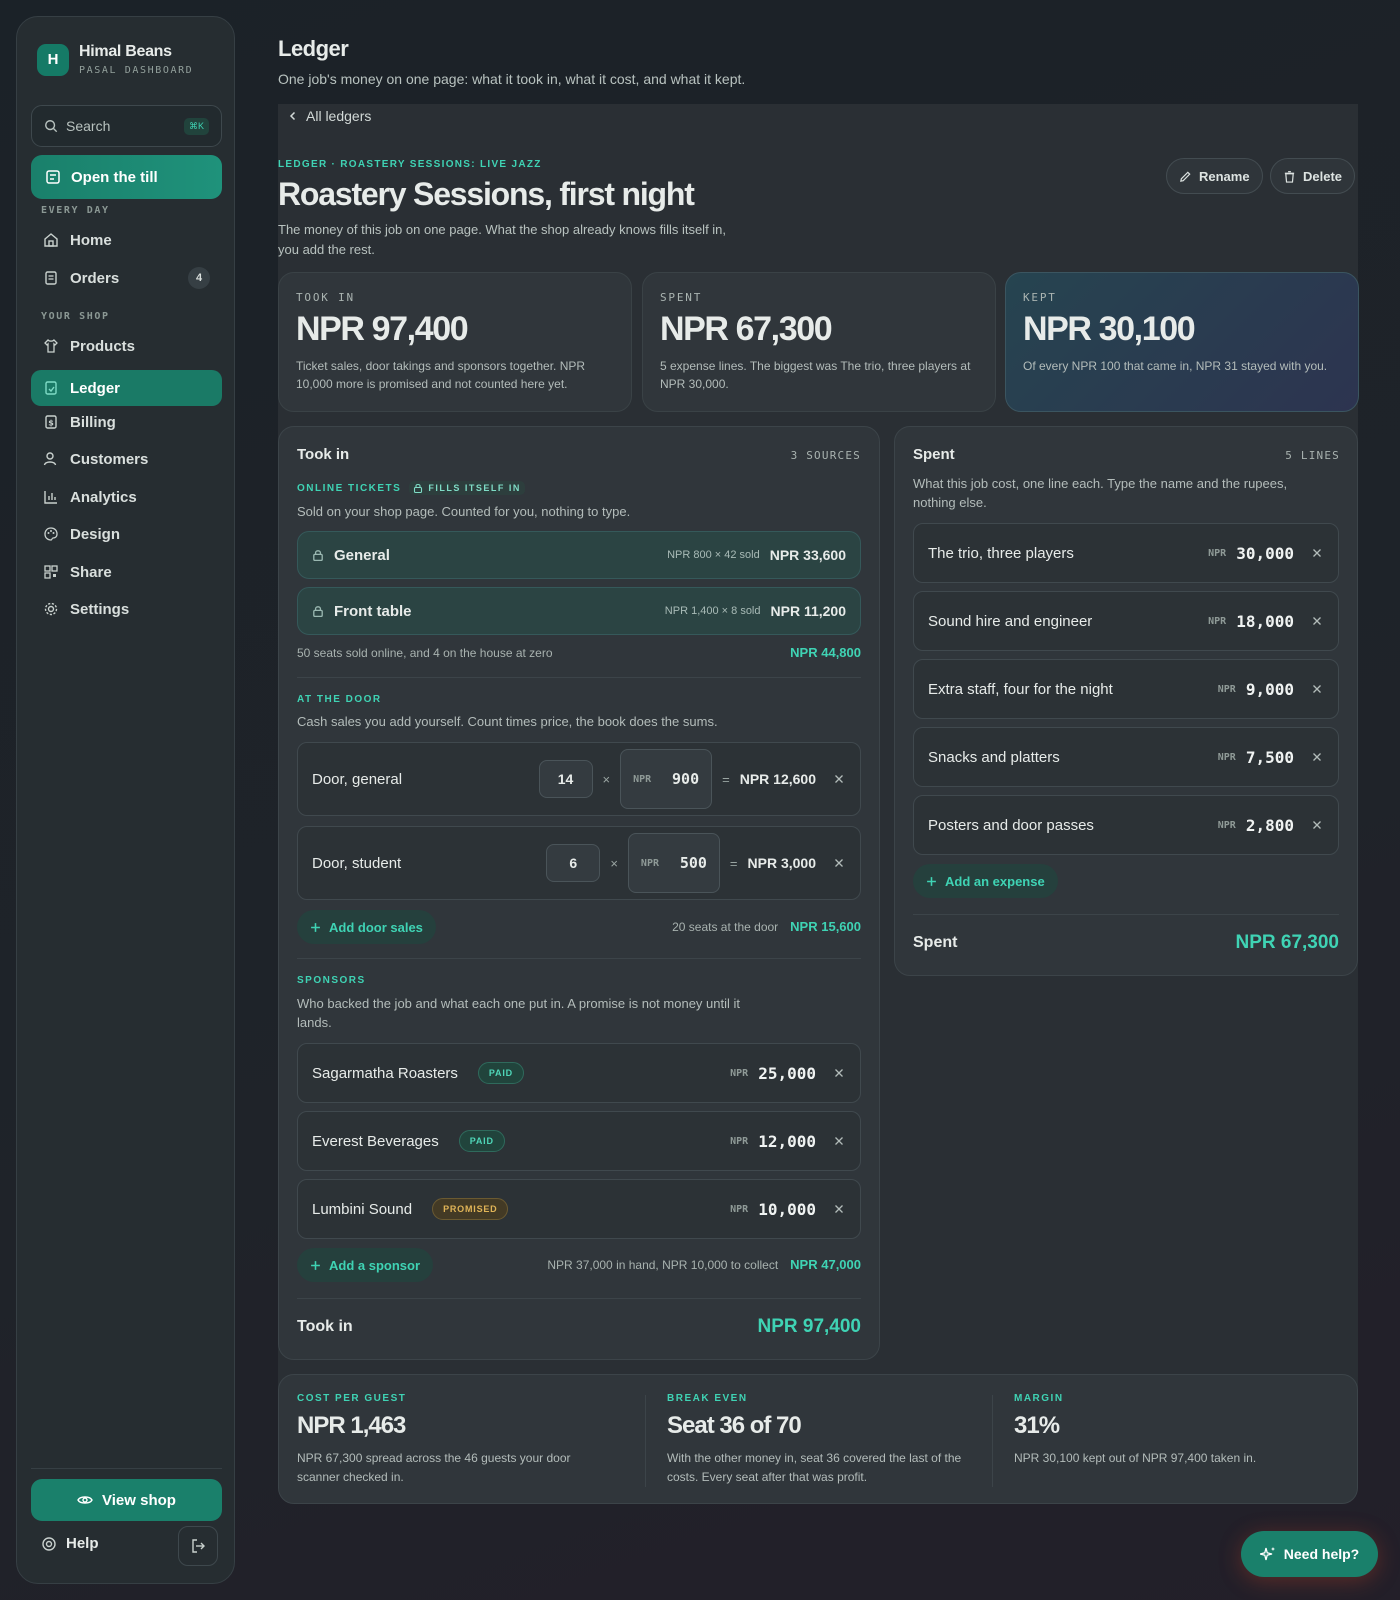 The image size is (1400, 1600). What do you see at coordinates (53, 177) in the screenshot?
I see `register-icon` at bounding box center [53, 177].